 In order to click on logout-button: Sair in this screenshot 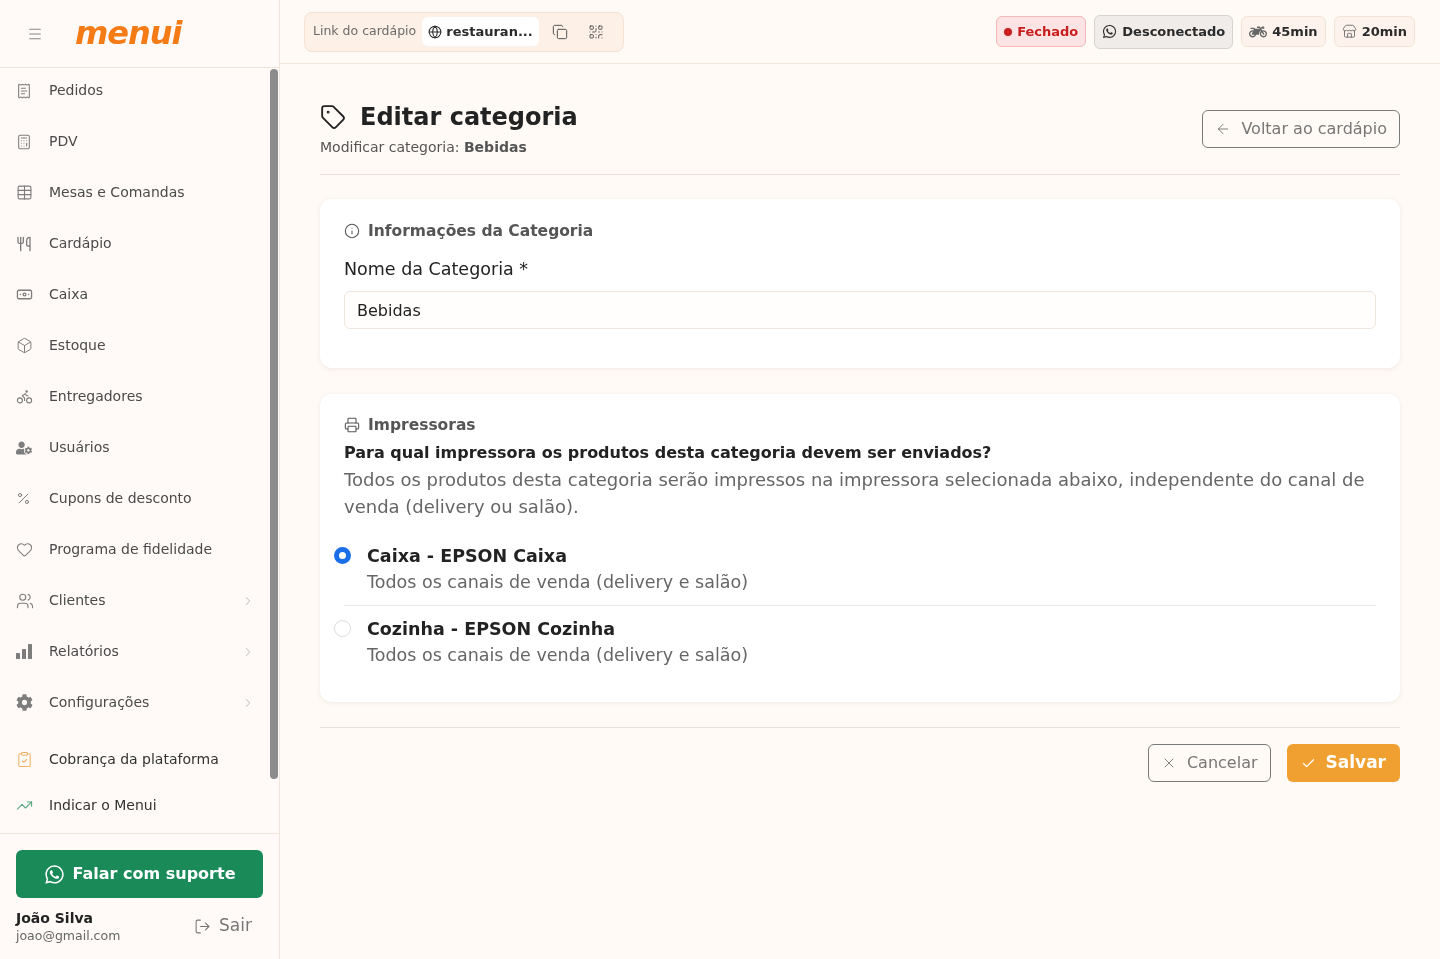, I will do `click(228, 926)`.